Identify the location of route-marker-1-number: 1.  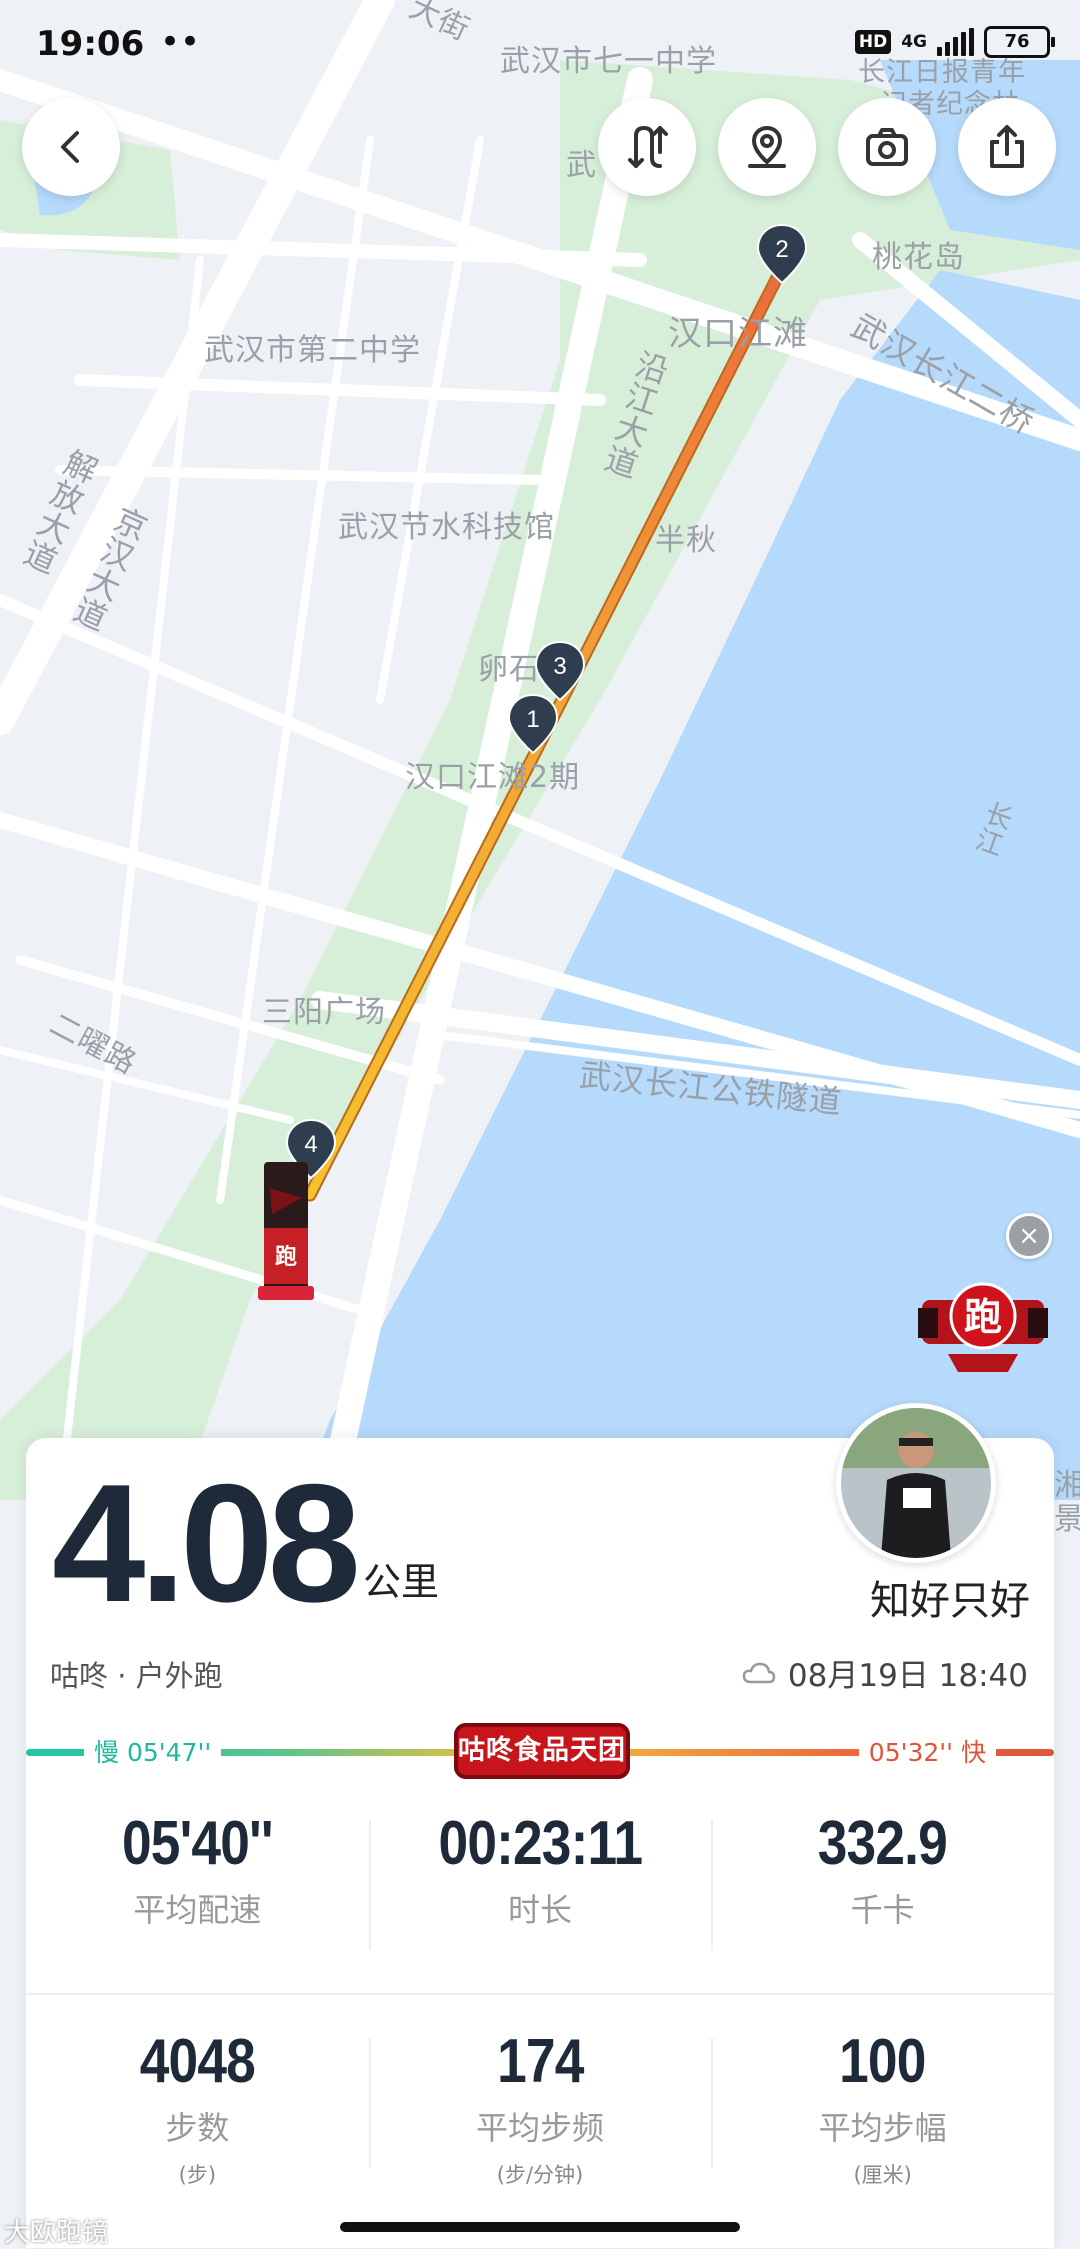
(532, 719).